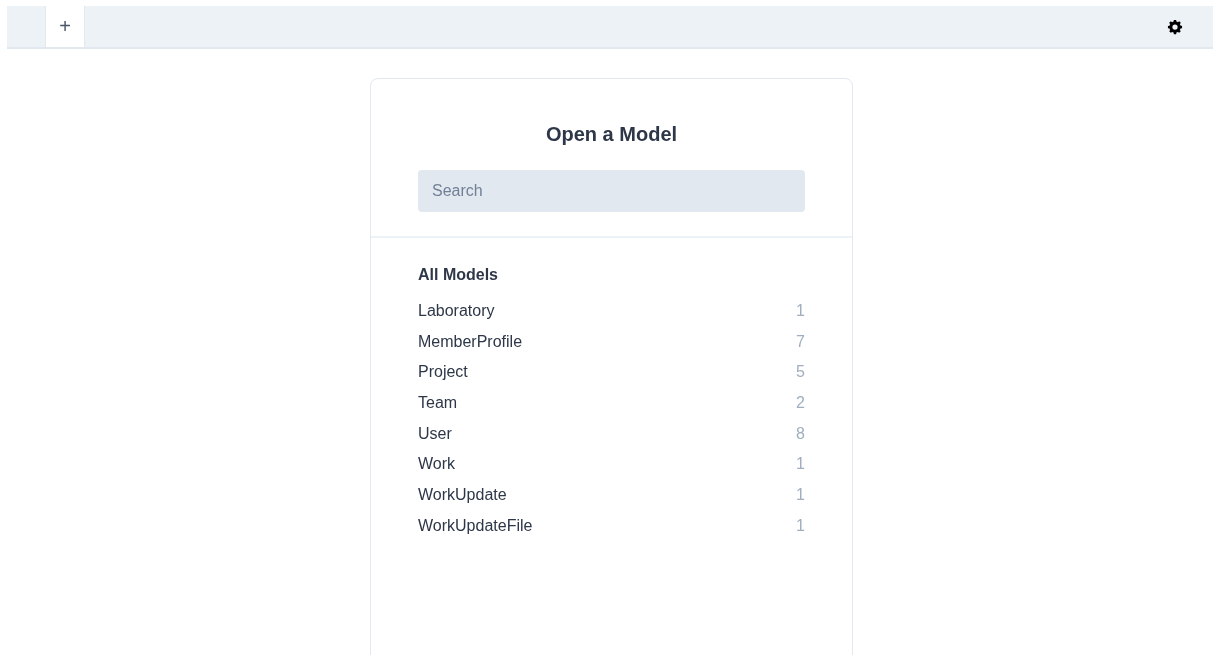 The height and width of the screenshot is (655, 1213). I want to click on model-link: WorkUpdateFile, so click(475, 532).